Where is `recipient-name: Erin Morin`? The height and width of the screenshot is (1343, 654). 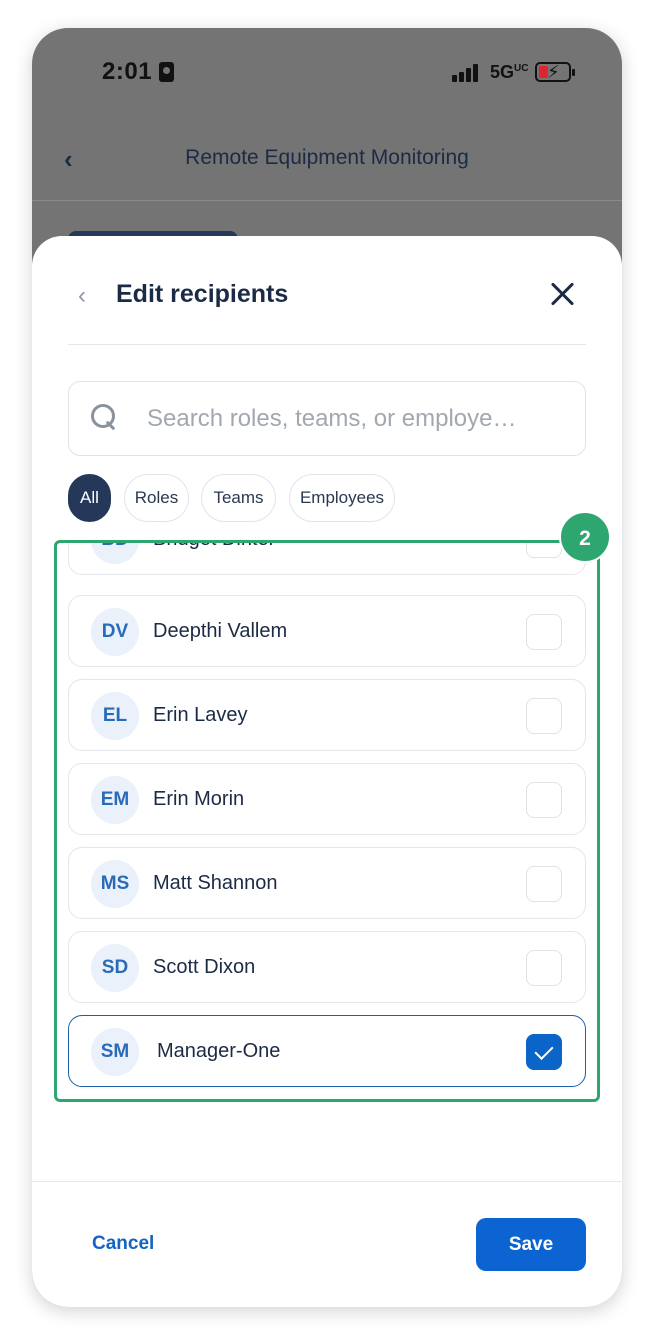
recipient-name: Erin Morin is located at coordinates (199, 799).